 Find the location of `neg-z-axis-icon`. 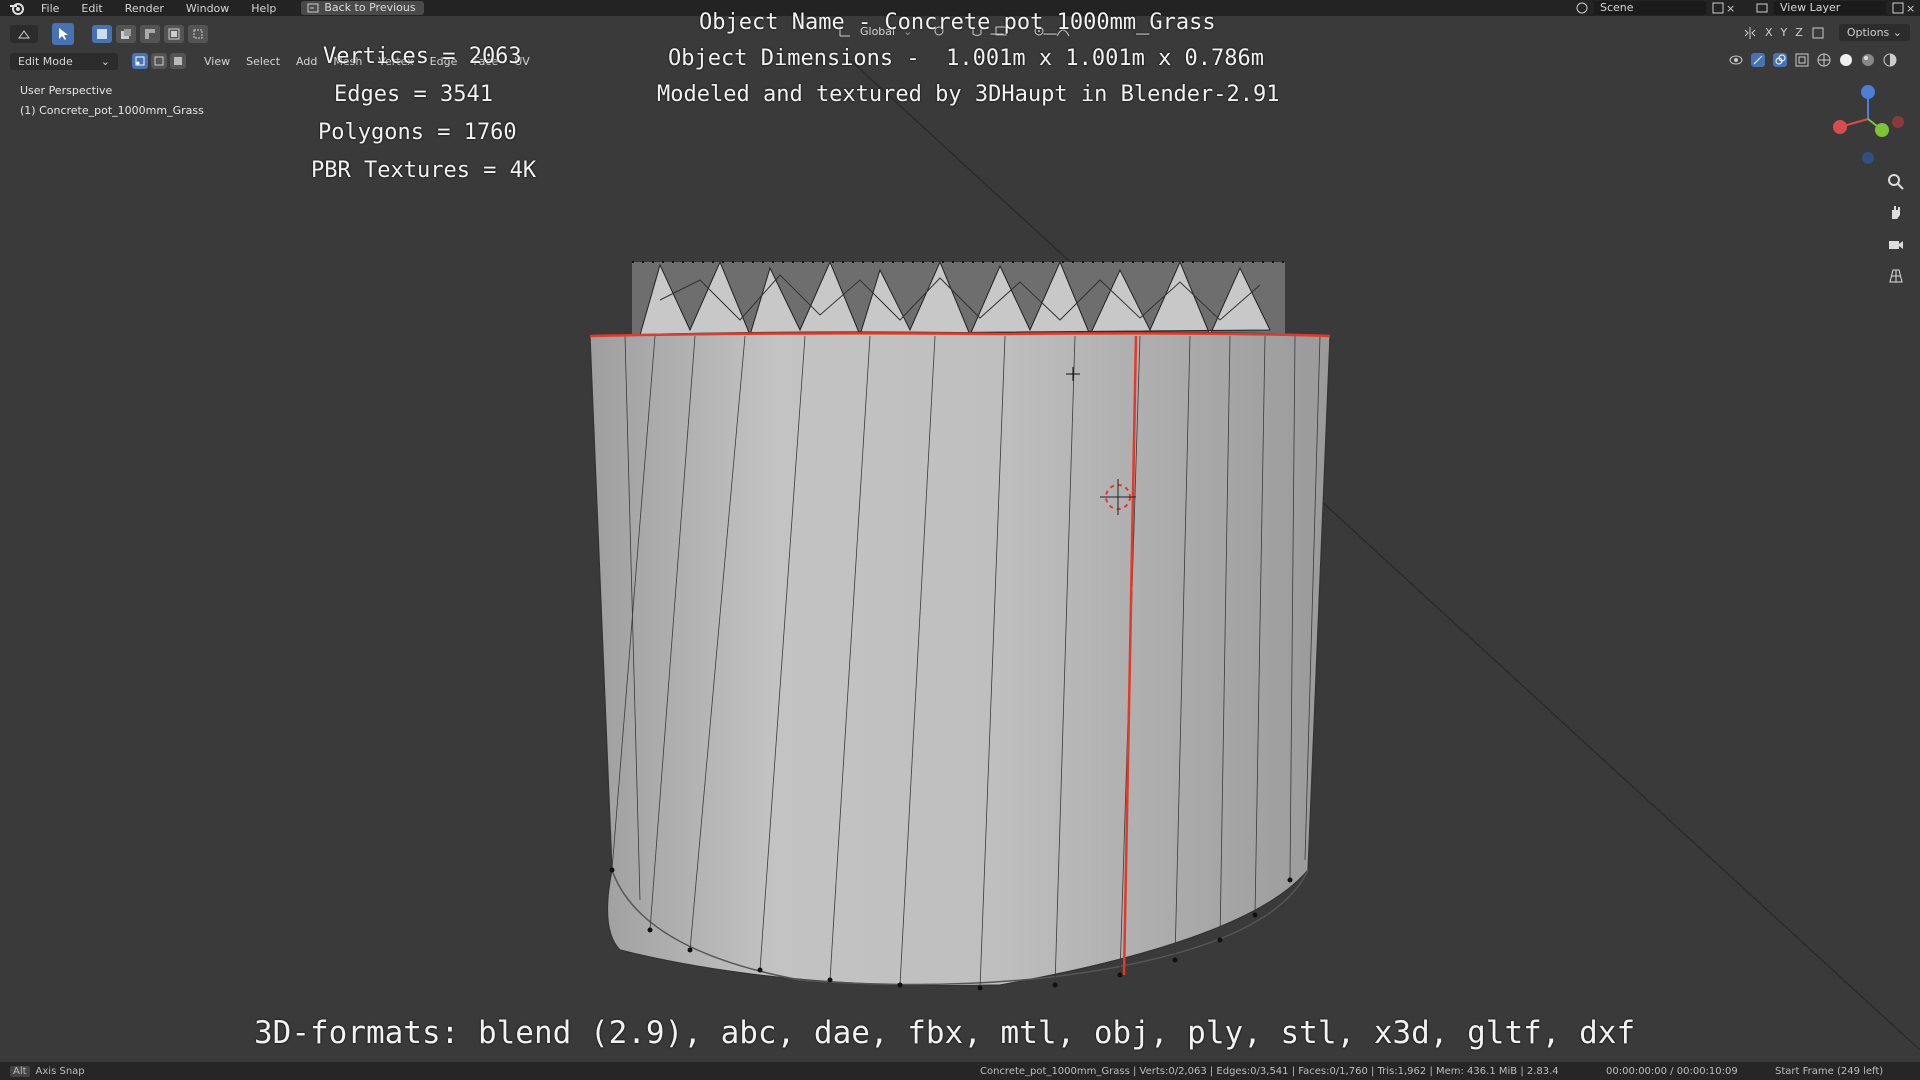

neg-z-axis-icon is located at coordinates (1868, 158).